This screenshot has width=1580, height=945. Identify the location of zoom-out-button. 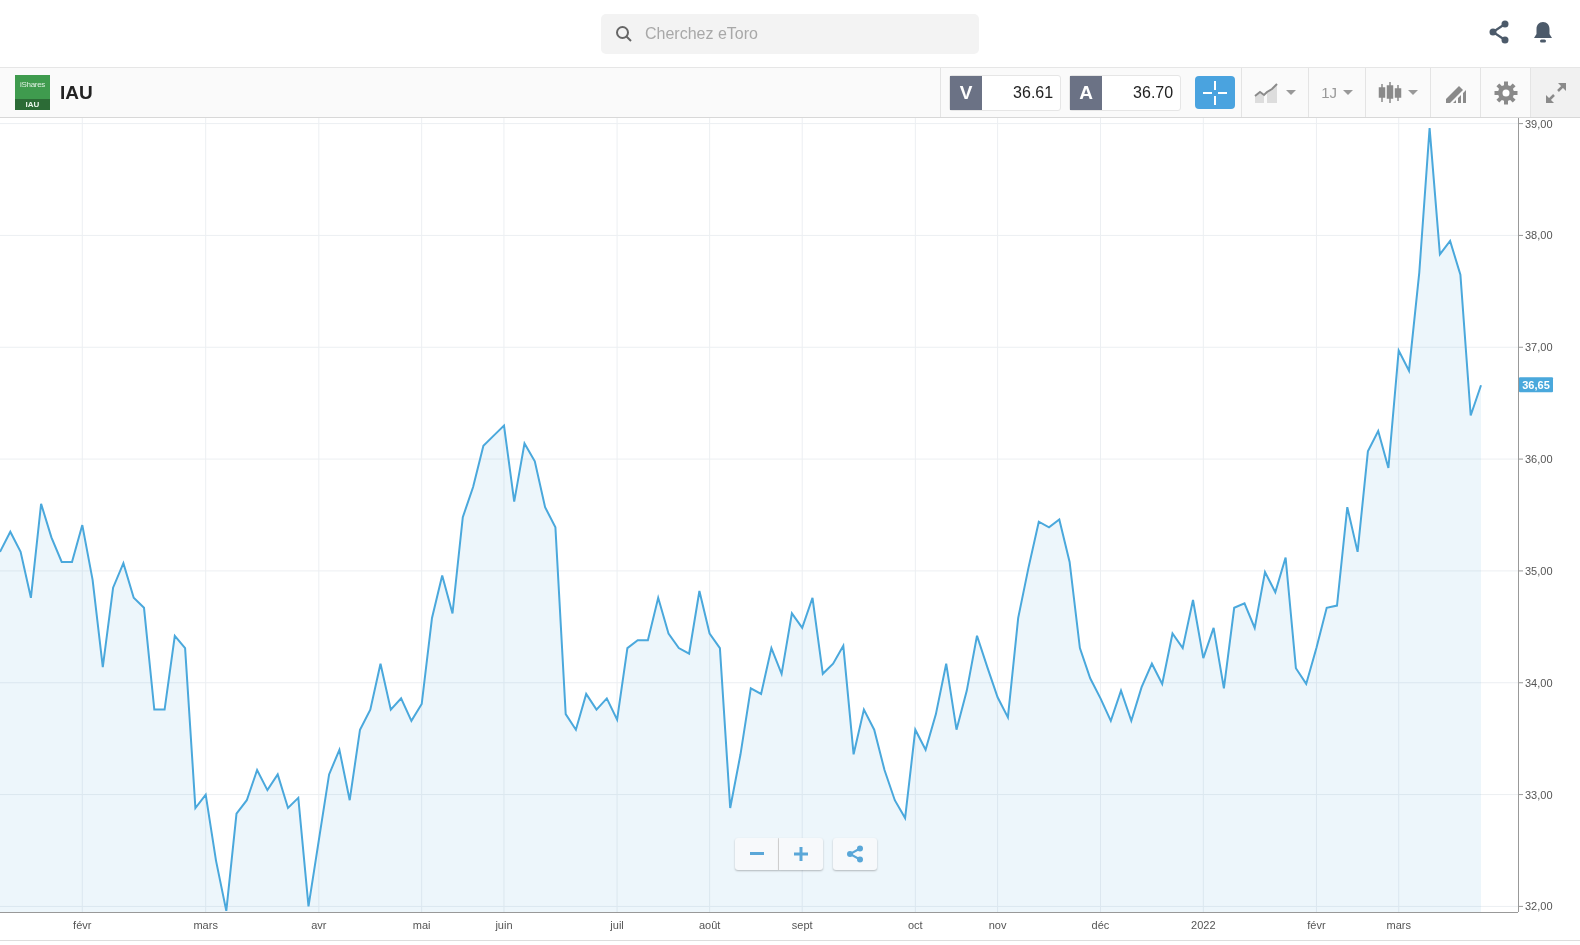
(757, 854).